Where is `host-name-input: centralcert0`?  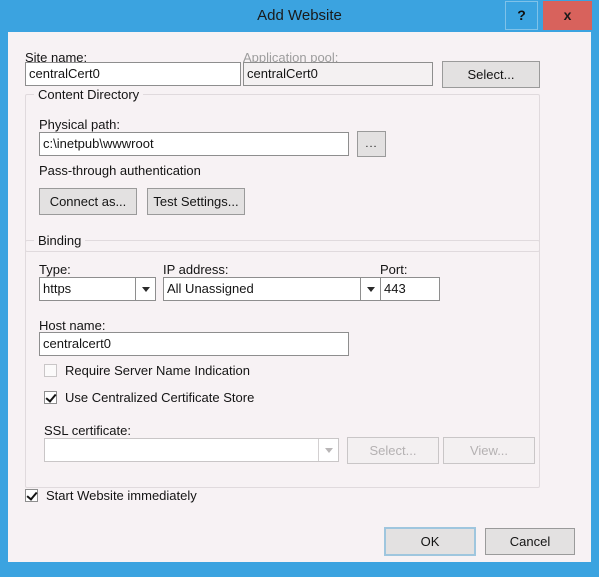
host-name-input: centralcert0 is located at coordinates (194, 344).